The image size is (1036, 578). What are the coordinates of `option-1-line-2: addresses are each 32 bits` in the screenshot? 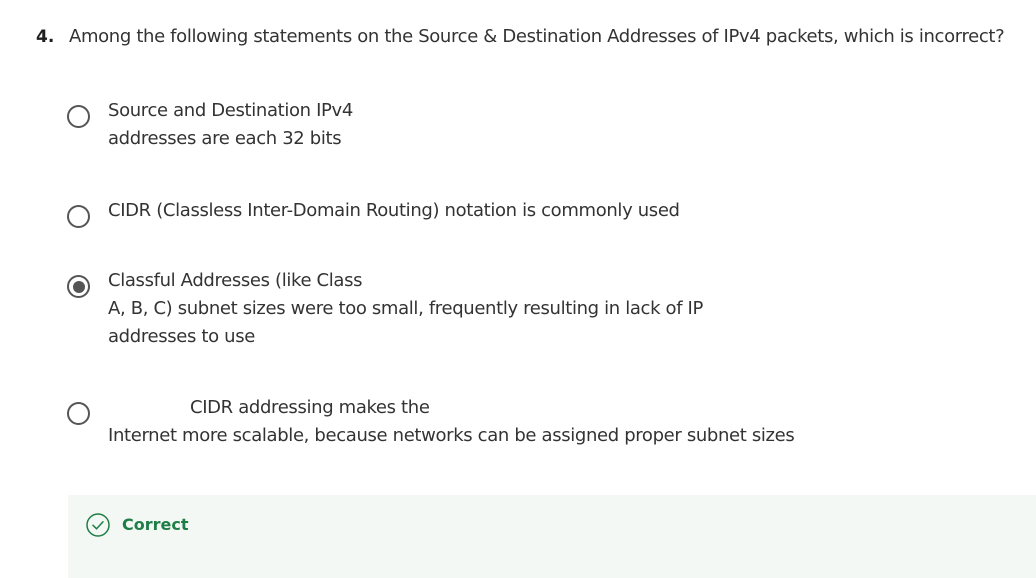 It's located at (225, 138).